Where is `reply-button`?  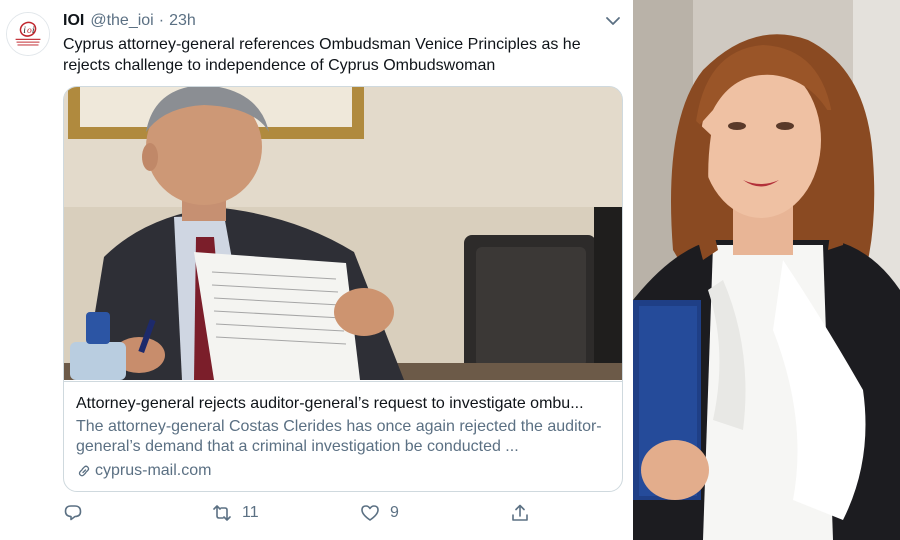
reply-button is located at coordinates (73, 513).